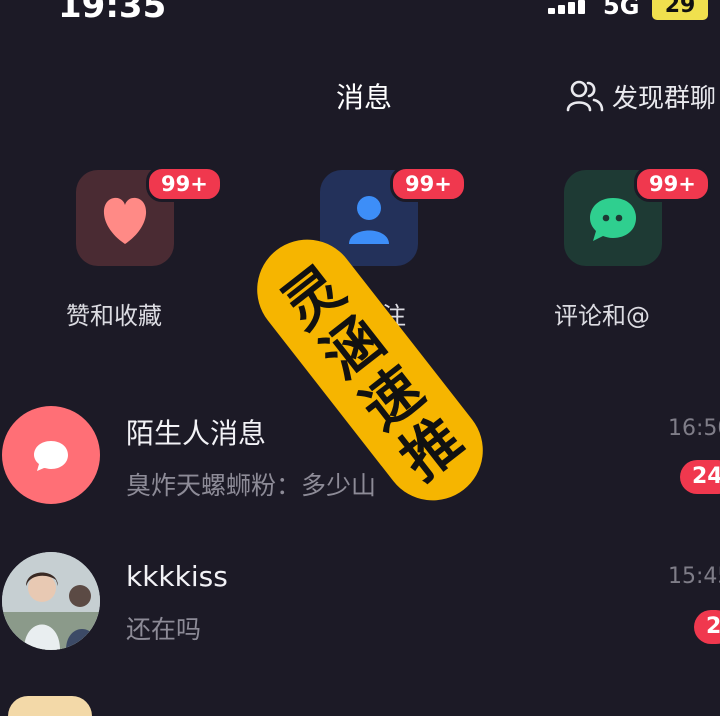 The image size is (720, 716). What do you see at coordinates (570, 7) in the screenshot?
I see `signal-strength-icon` at bounding box center [570, 7].